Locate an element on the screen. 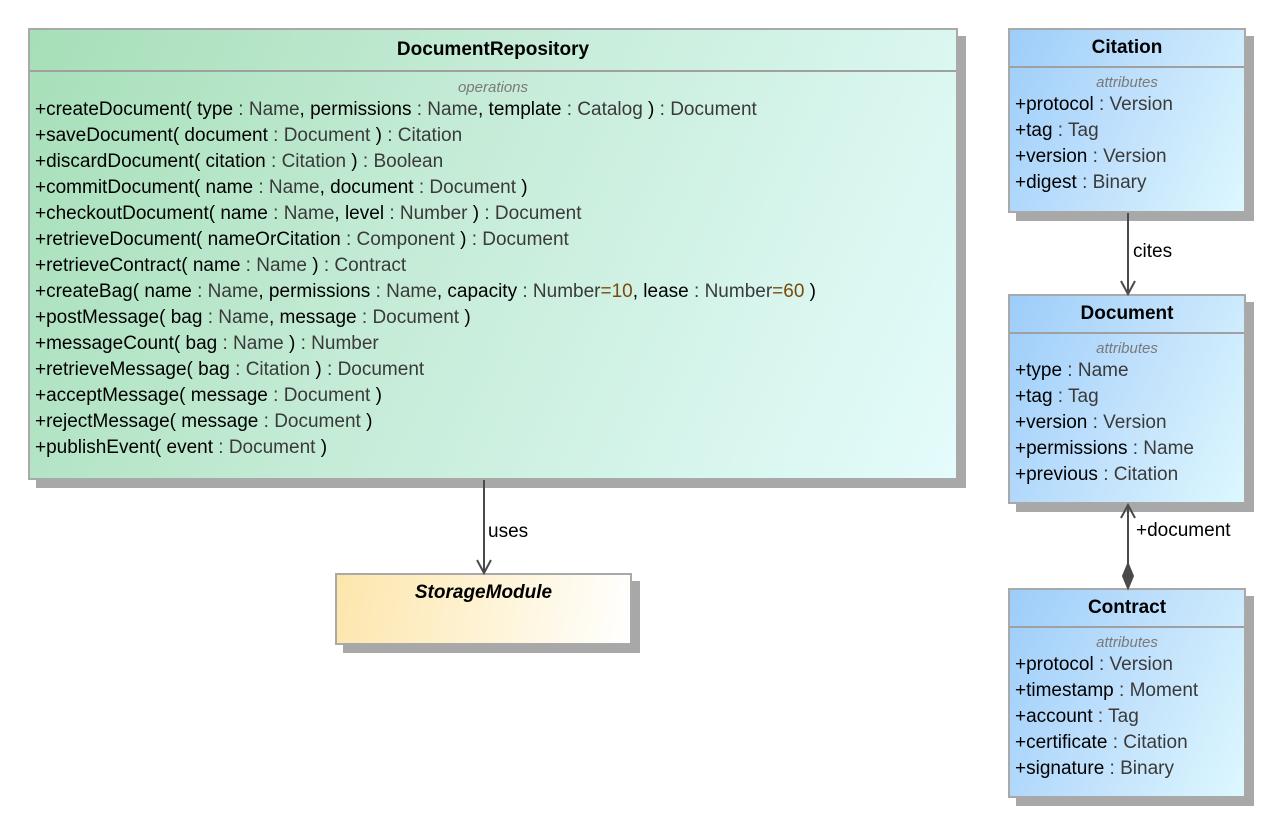  class-storage-module: StorageModule is located at coordinates (483, 609).